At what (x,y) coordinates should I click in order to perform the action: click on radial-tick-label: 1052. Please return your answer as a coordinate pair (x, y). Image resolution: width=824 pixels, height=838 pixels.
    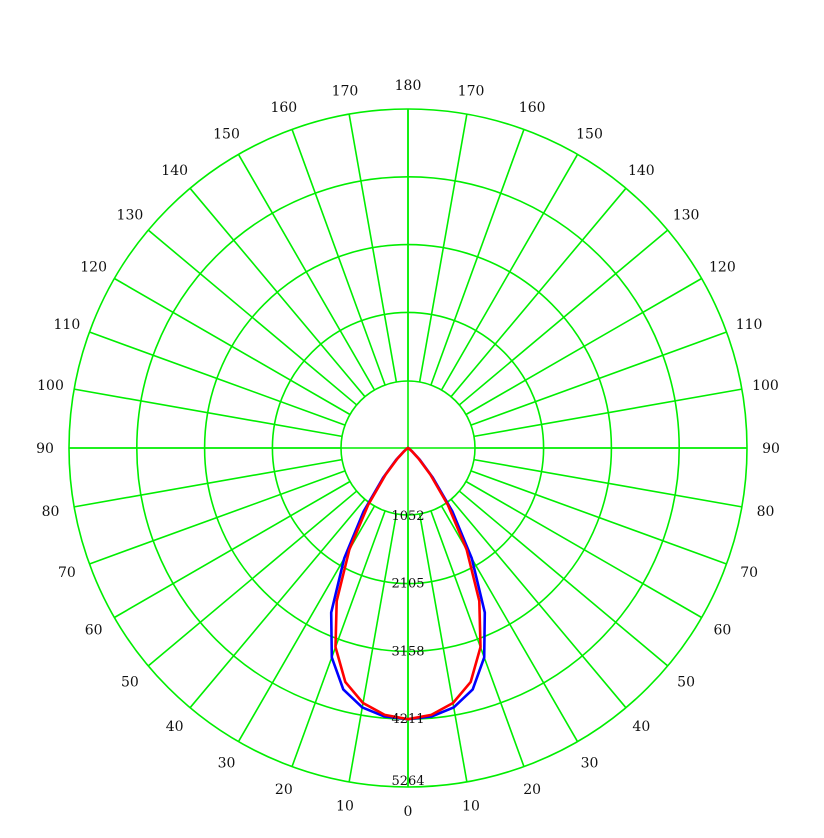
    Looking at the image, I should click on (407, 516).